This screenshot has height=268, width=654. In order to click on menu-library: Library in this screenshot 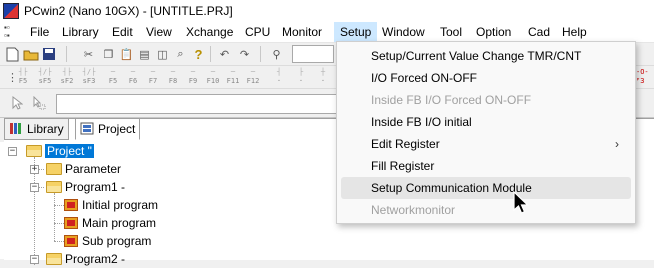, I will do `click(80, 32)`.